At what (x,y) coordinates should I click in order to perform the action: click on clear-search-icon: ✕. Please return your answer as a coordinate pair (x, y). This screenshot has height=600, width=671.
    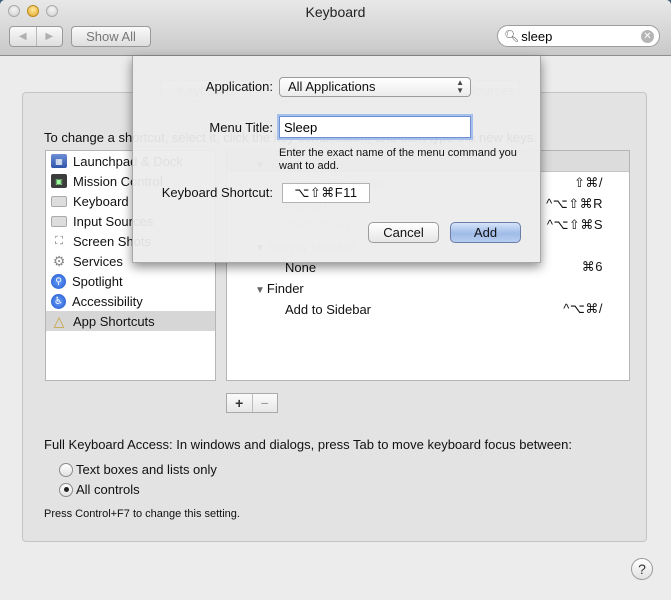
    Looking at the image, I should click on (647, 36).